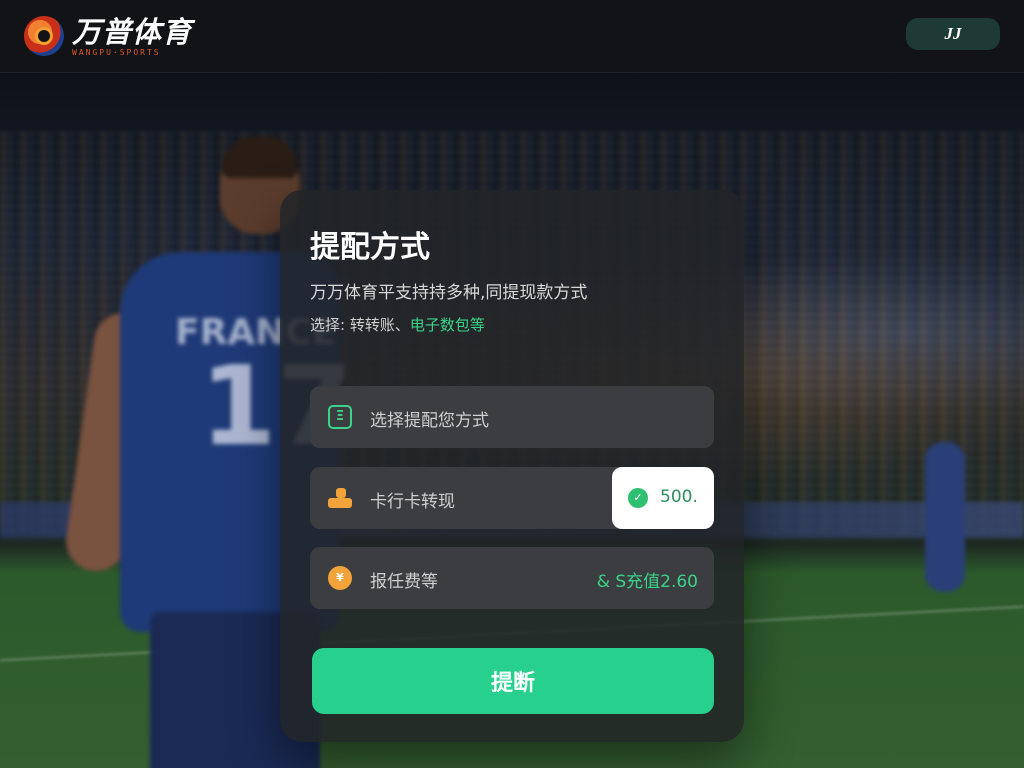  Describe the element at coordinates (449, 293) in the screenshot. I see `card-description: 万万体育平支持持多种,同提现款方式` at that location.